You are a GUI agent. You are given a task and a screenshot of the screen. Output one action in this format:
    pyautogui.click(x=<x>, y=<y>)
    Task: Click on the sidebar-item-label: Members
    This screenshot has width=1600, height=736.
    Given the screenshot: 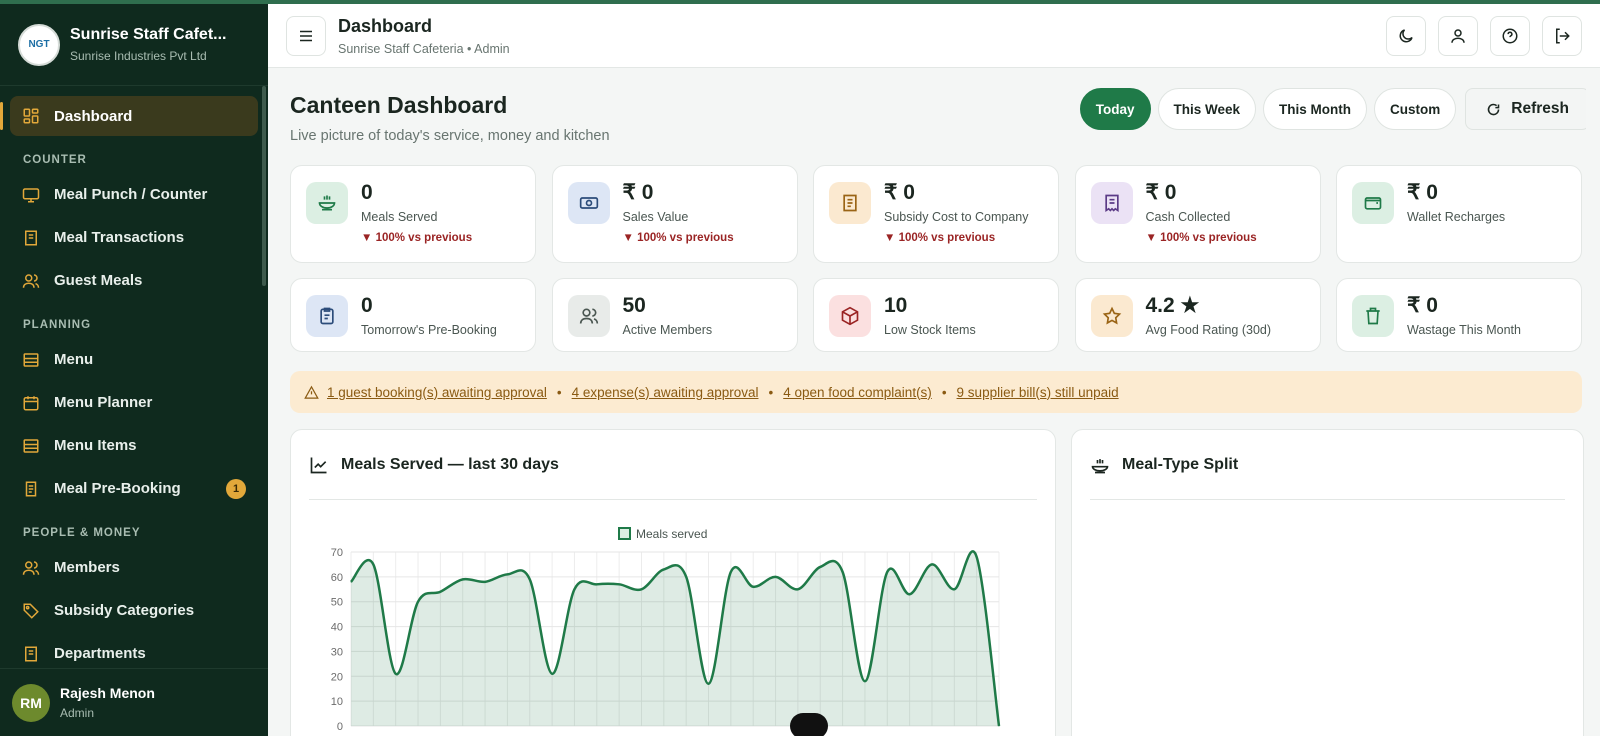 What is the action you would take?
    pyautogui.click(x=87, y=567)
    